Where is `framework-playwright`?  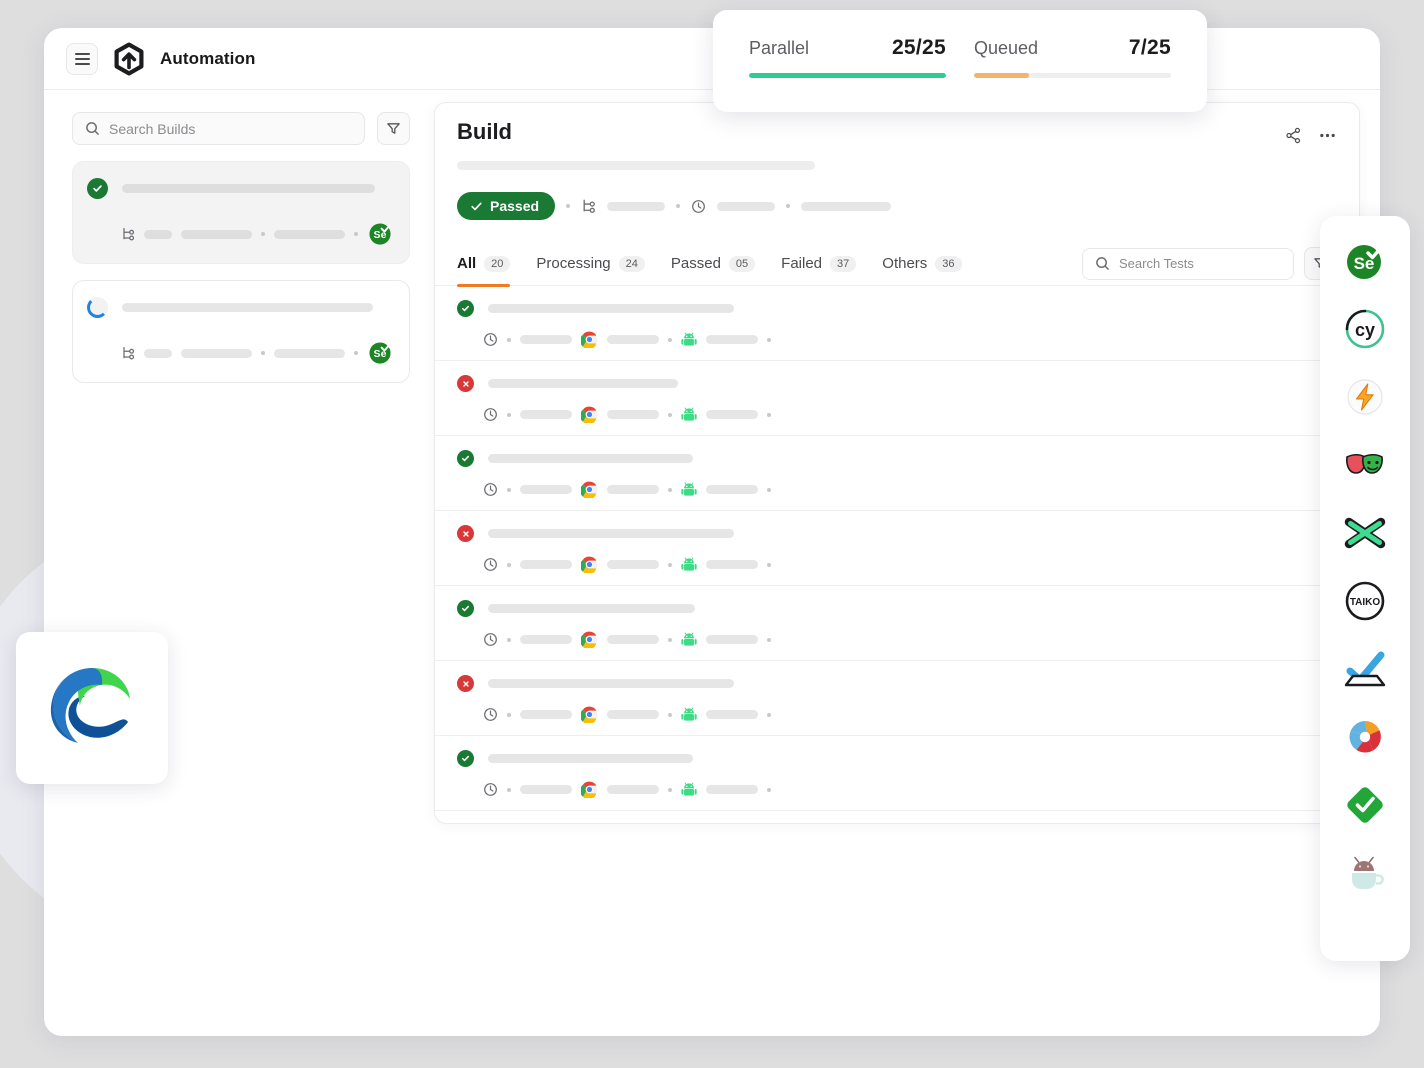 framework-playwright is located at coordinates (1365, 397).